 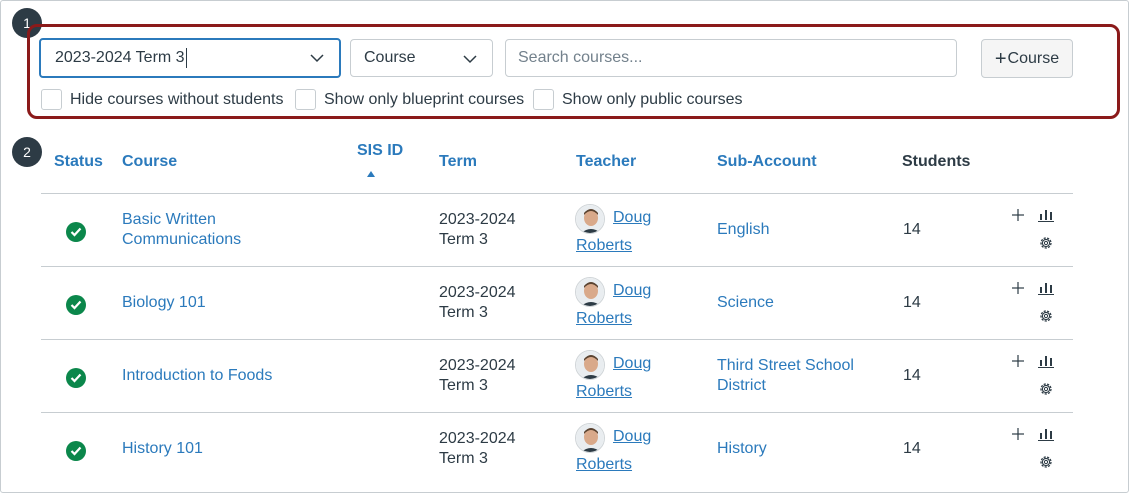 What do you see at coordinates (564, 303) in the screenshot?
I see `table-row: Biology 101 2023-2024 Term 3 Doug Roberts` at bounding box center [564, 303].